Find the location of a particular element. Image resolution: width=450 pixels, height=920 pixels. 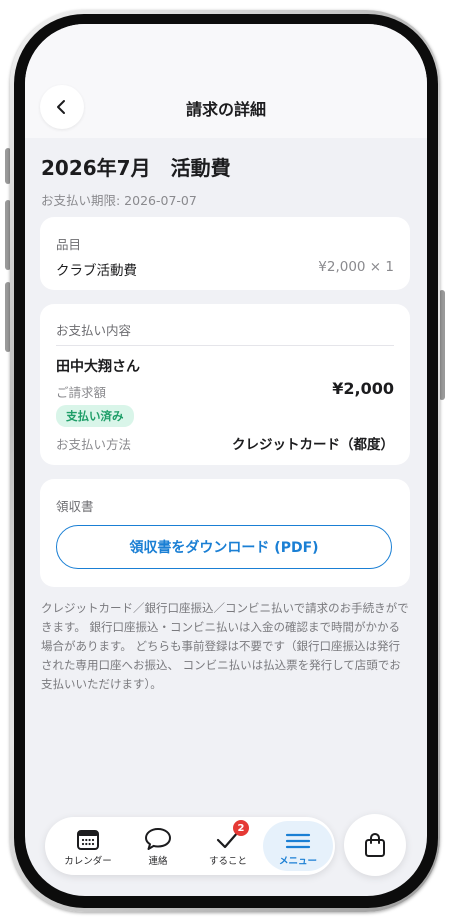

method-label: お支払い方法 is located at coordinates (94, 444).